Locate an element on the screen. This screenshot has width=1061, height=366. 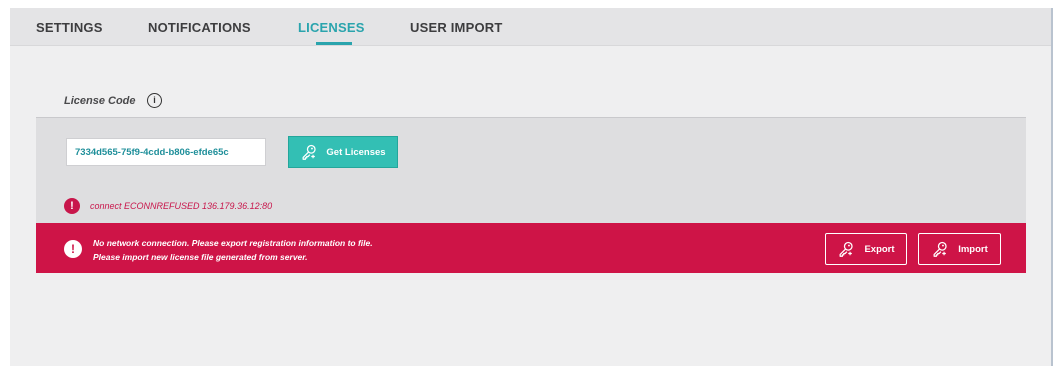
get-licenses-label: Get Licenses is located at coordinates (356, 152).